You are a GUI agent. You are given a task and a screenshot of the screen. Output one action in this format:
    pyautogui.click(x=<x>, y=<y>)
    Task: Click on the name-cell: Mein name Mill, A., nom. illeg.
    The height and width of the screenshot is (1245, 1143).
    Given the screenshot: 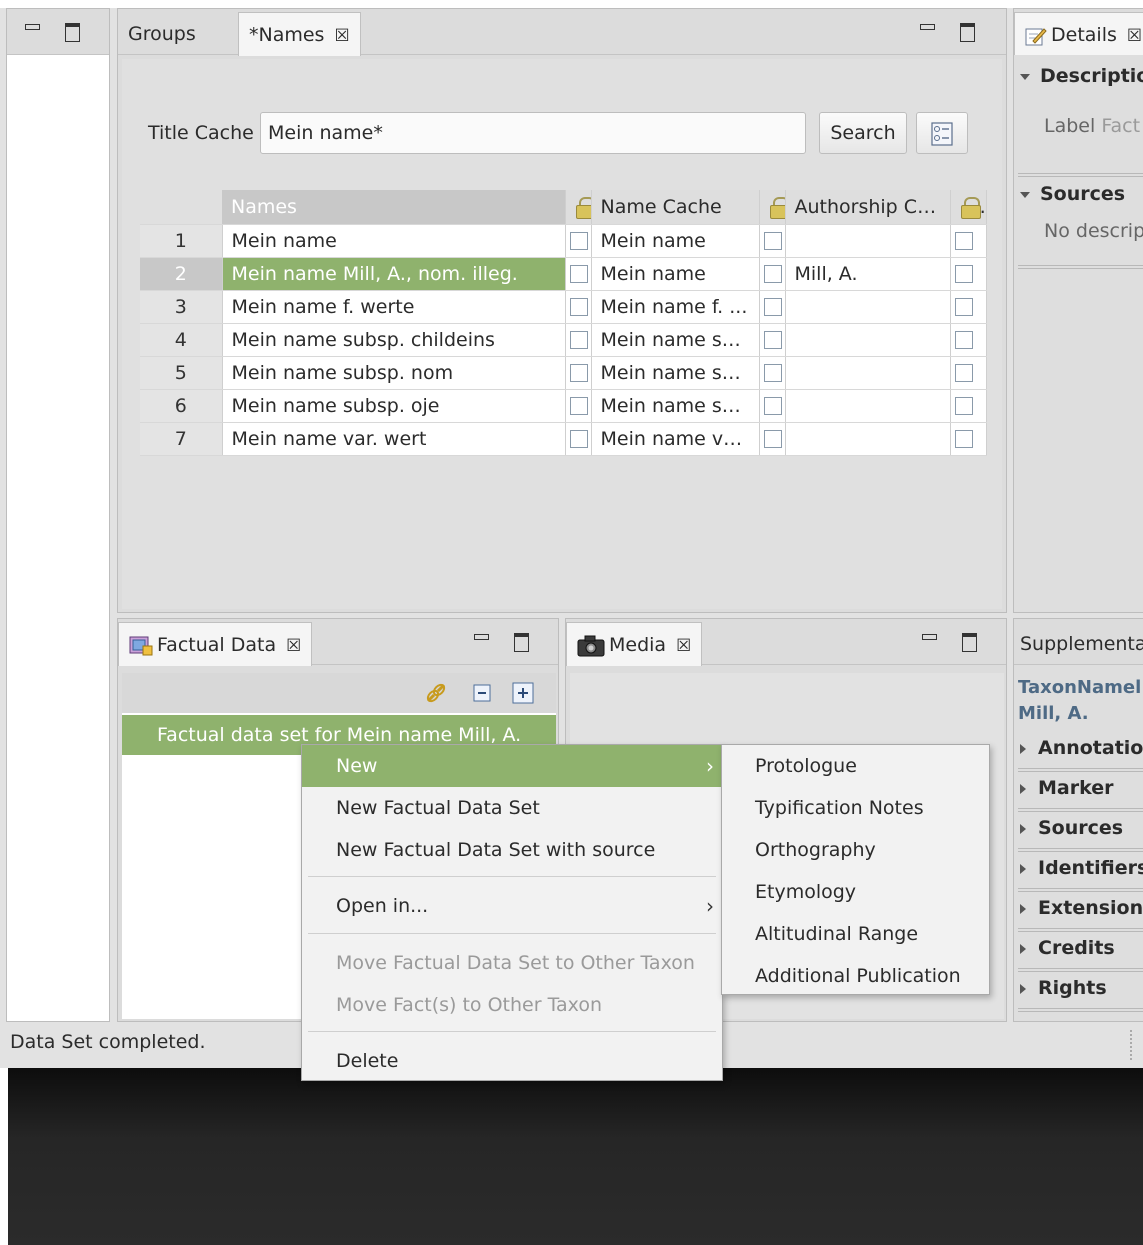 What is the action you would take?
    pyautogui.click(x=394, y=274)
    